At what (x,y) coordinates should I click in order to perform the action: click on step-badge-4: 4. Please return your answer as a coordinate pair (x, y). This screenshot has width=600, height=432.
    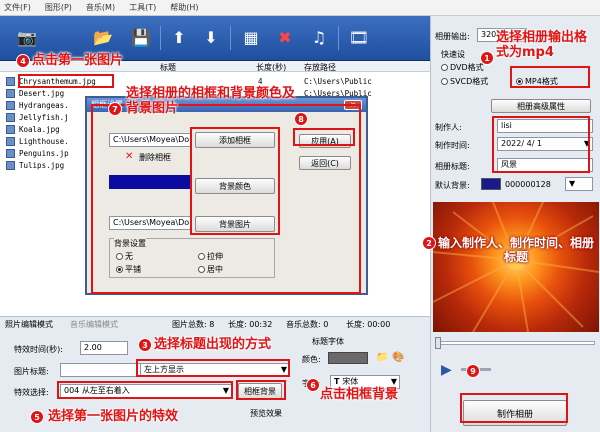
    Looking at the image, I should click on (23, 61).